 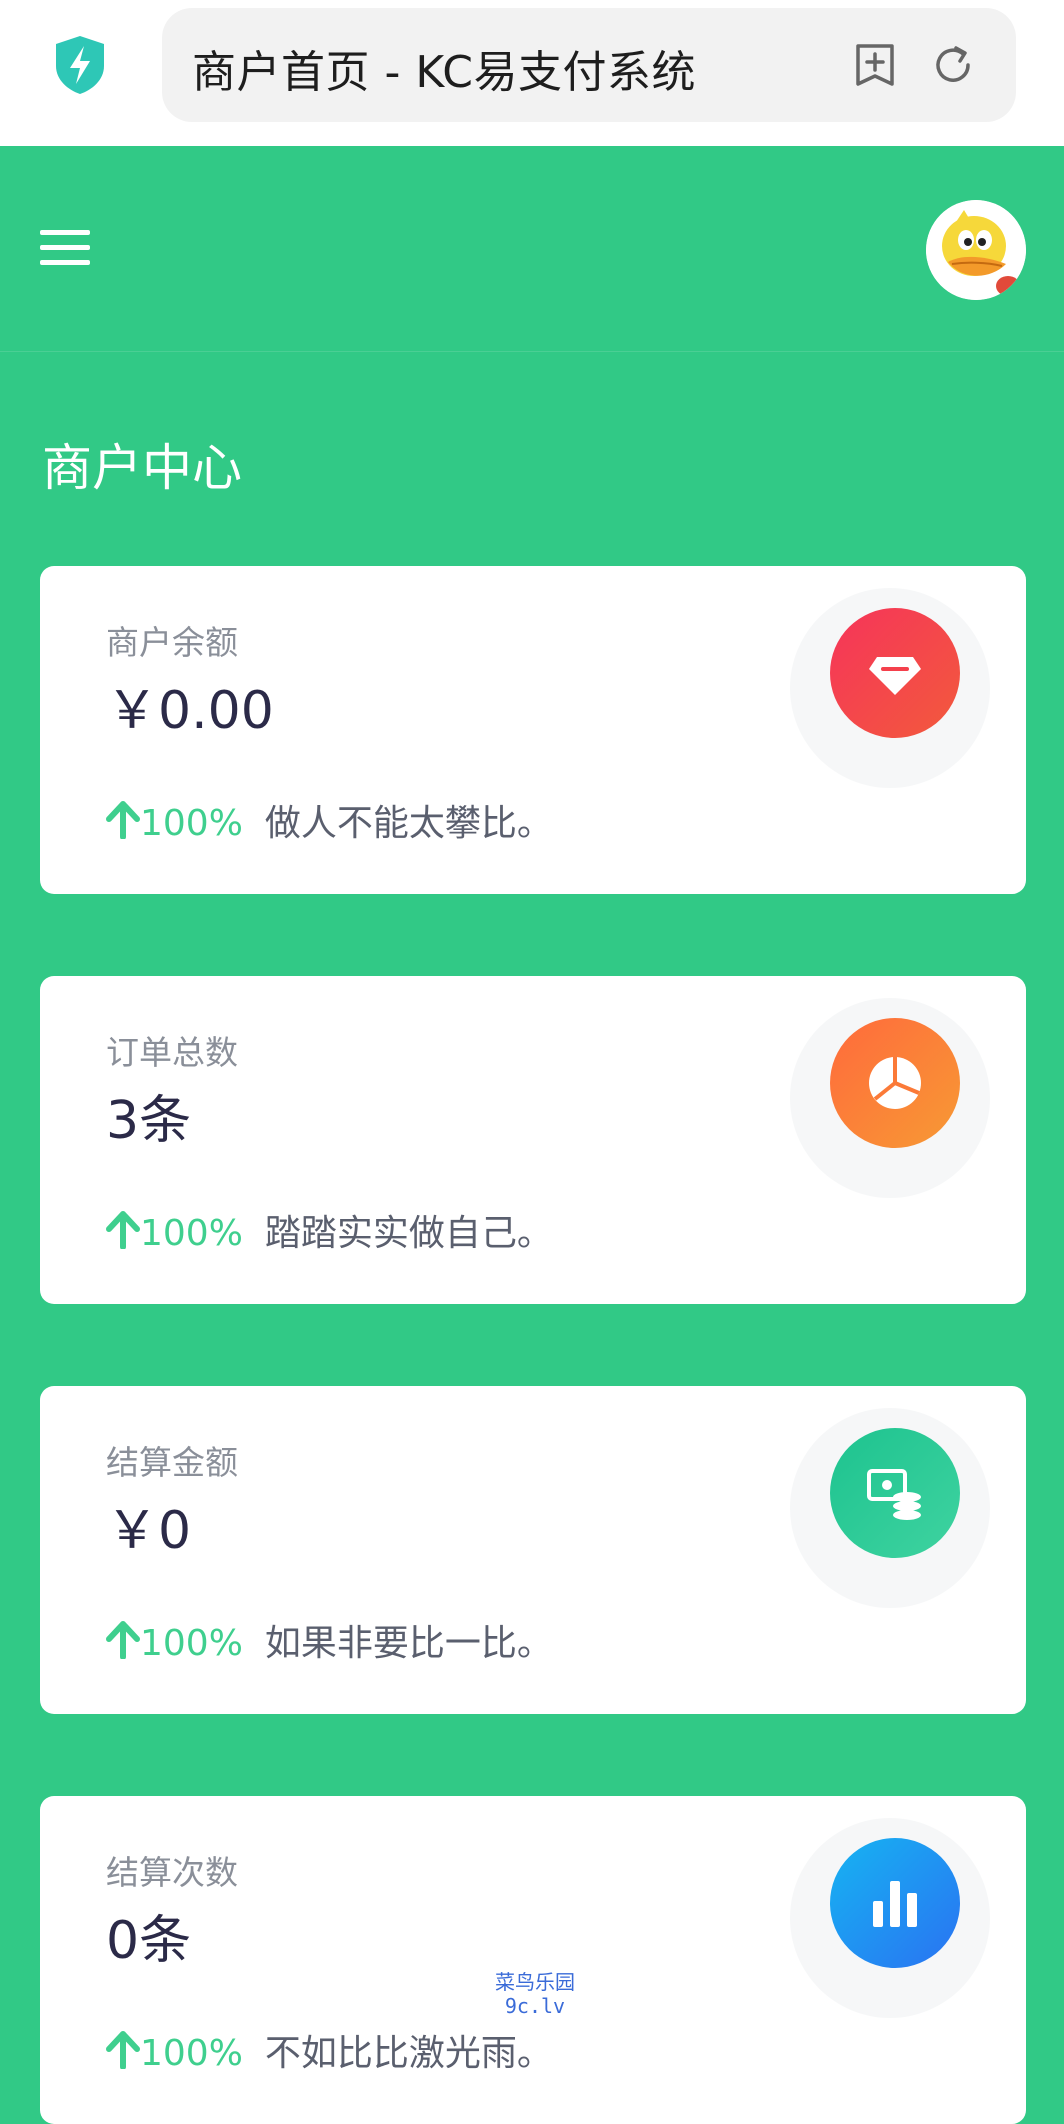 I want to click on card-footer: 100% 如果非要比一比。, so click(x=329, y=1640).